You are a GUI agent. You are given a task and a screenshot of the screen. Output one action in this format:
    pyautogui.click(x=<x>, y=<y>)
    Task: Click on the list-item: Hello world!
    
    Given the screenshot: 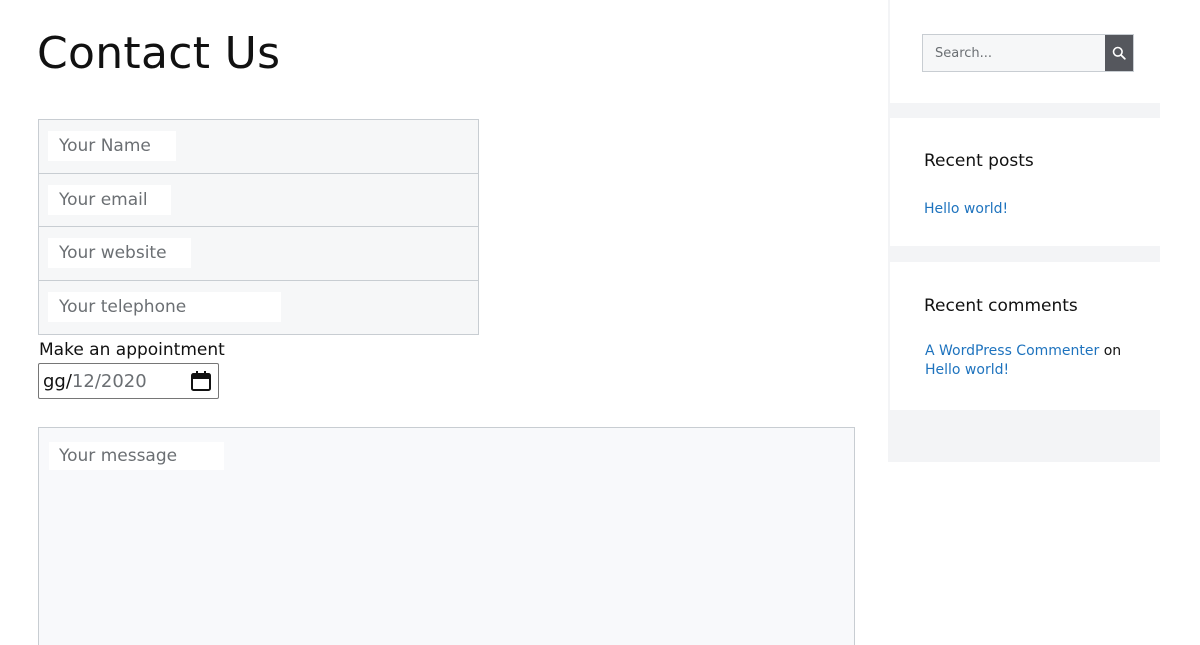 What is the action you would take?
    pyautogui.click(x=966, y=207)
    